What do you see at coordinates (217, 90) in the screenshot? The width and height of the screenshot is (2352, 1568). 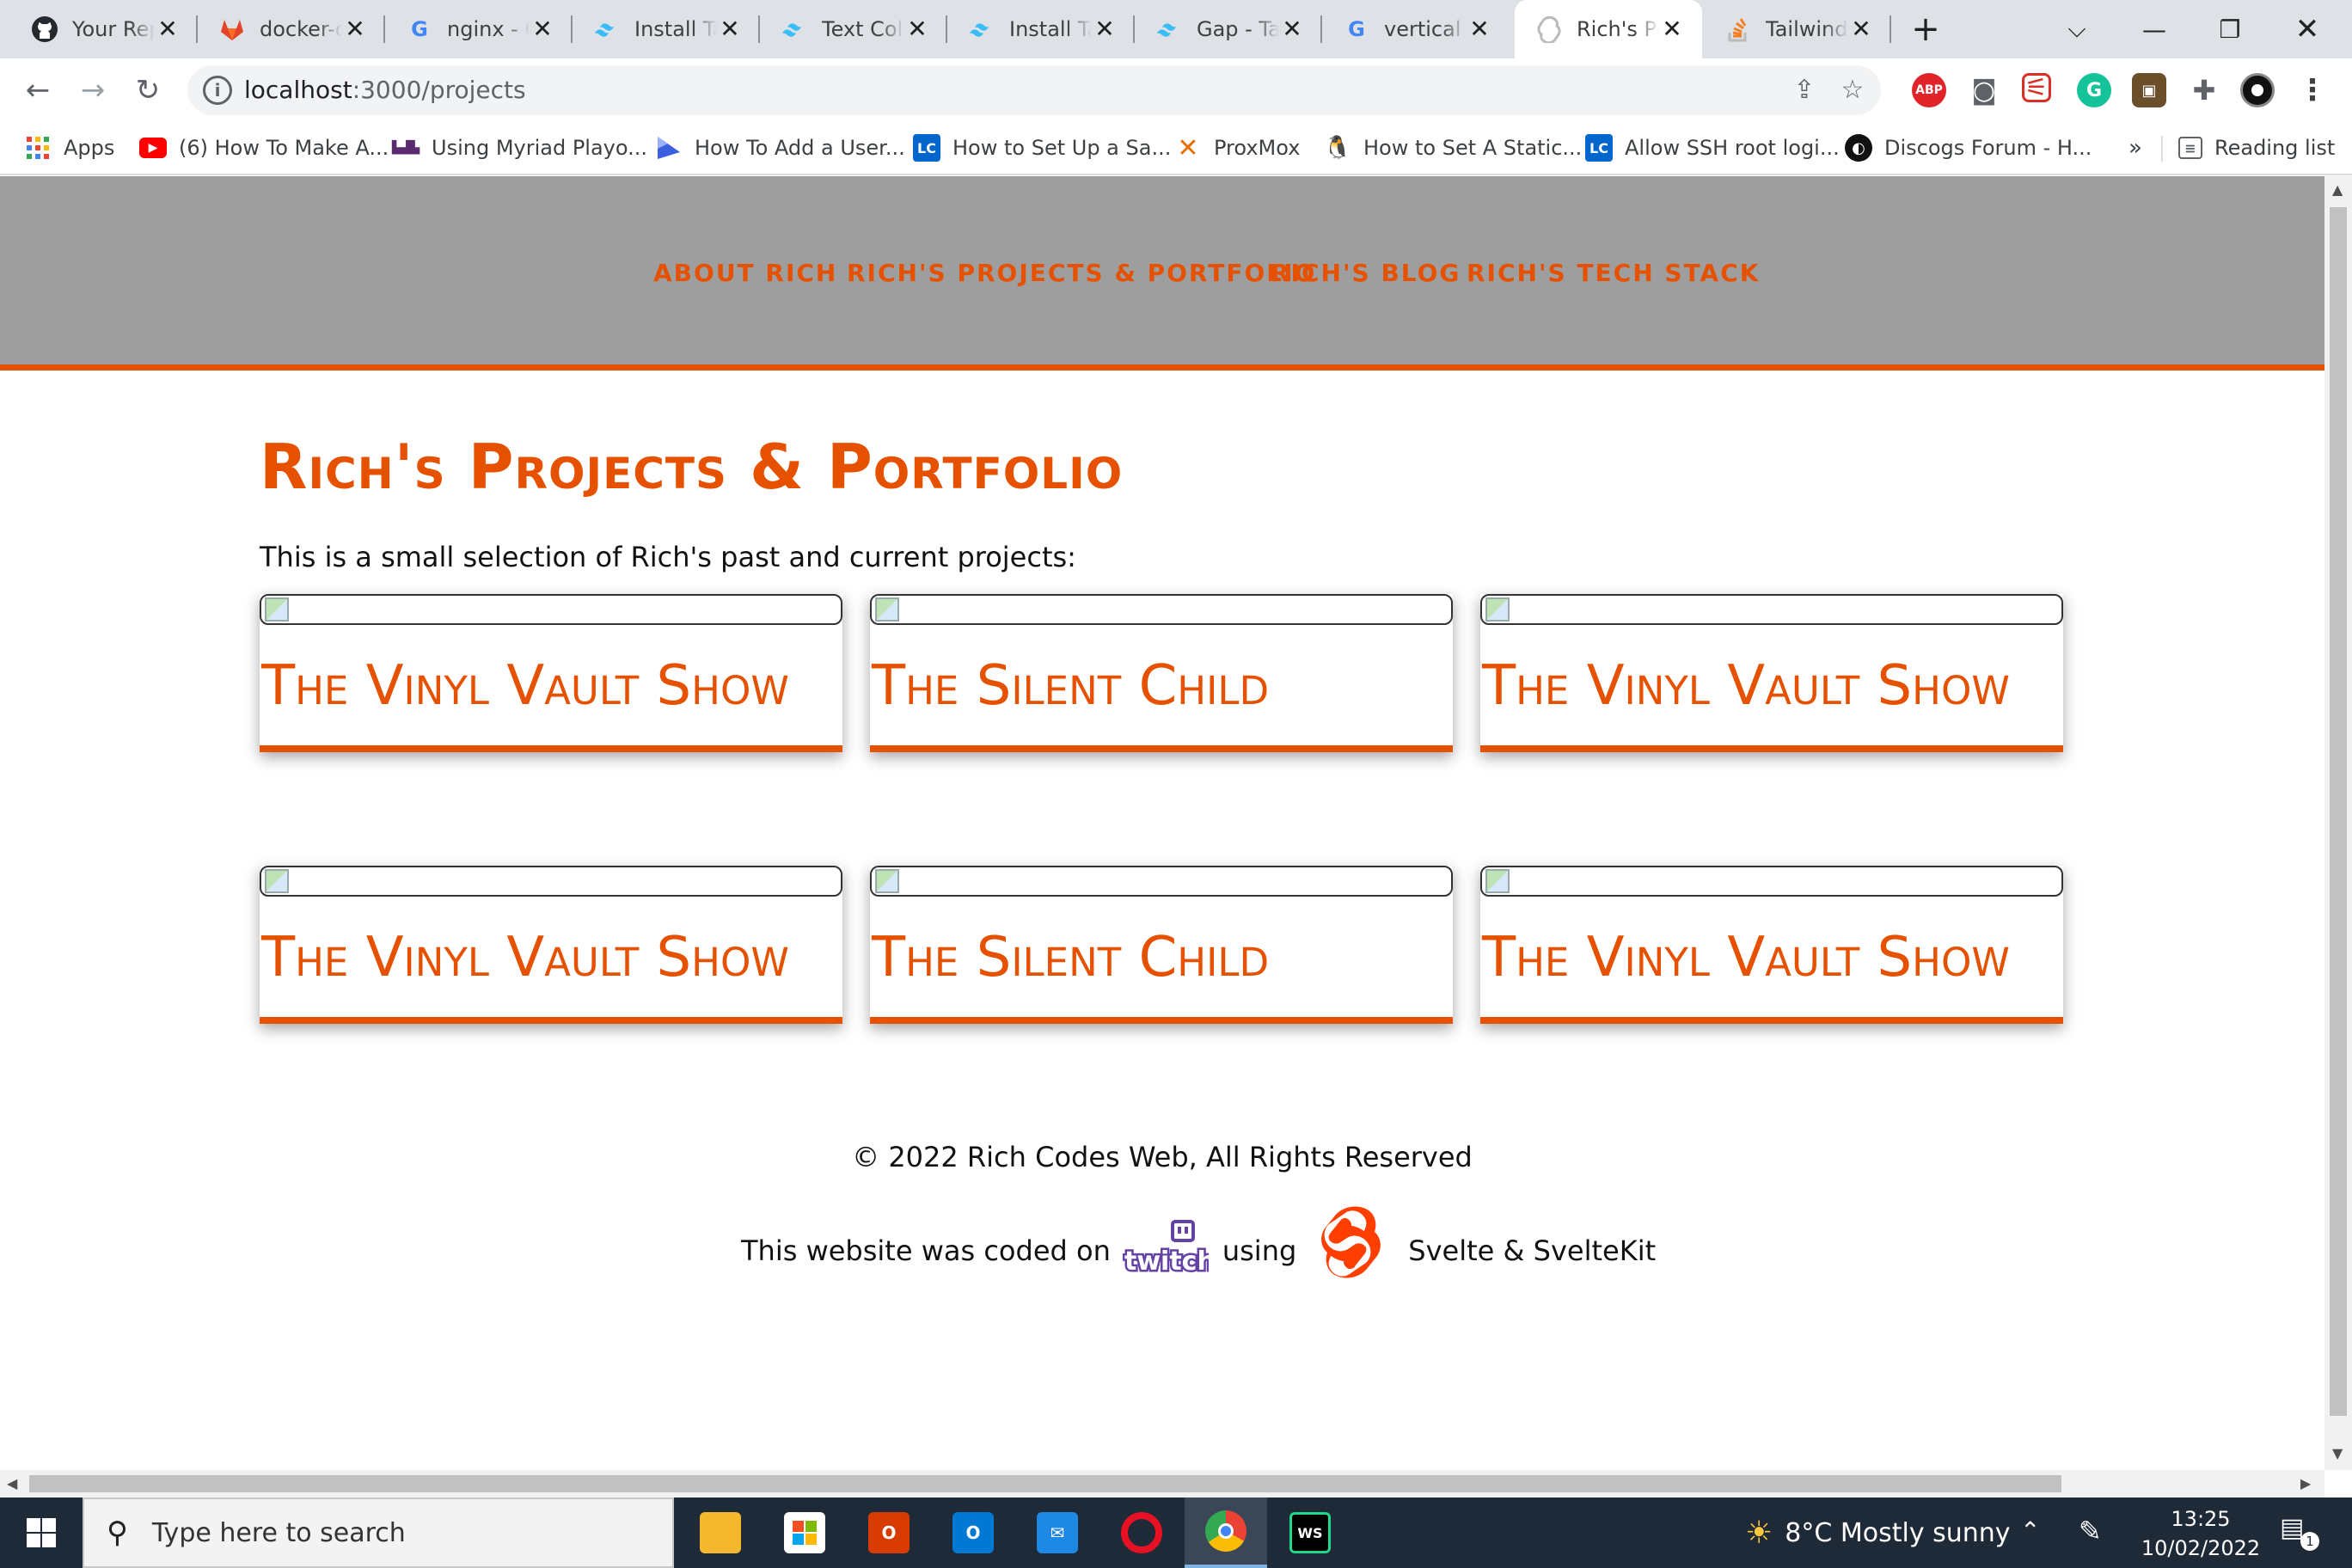 I see `site-info-icon: i` at bounding box center [217, 90].